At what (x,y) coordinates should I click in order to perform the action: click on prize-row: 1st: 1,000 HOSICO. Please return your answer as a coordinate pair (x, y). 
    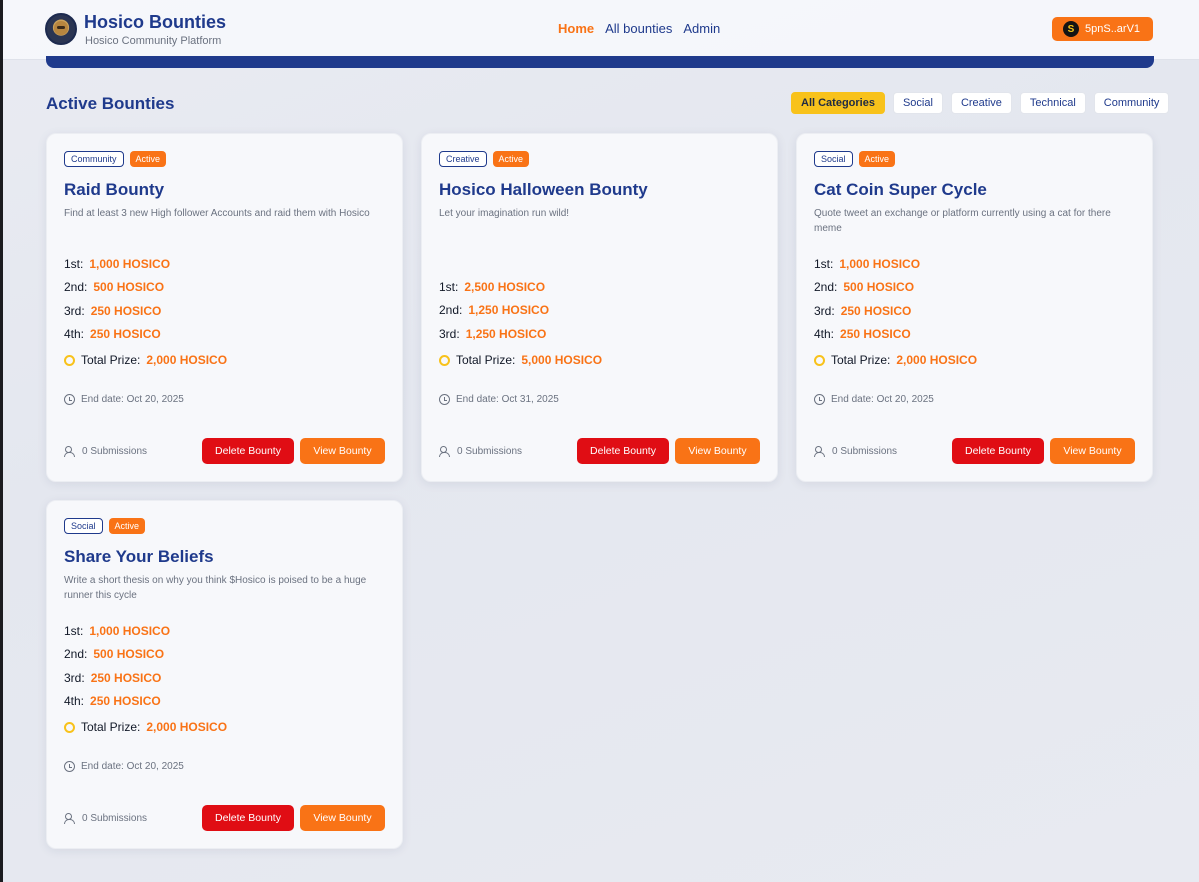
    Looking at the image, I should click on (117, 631).